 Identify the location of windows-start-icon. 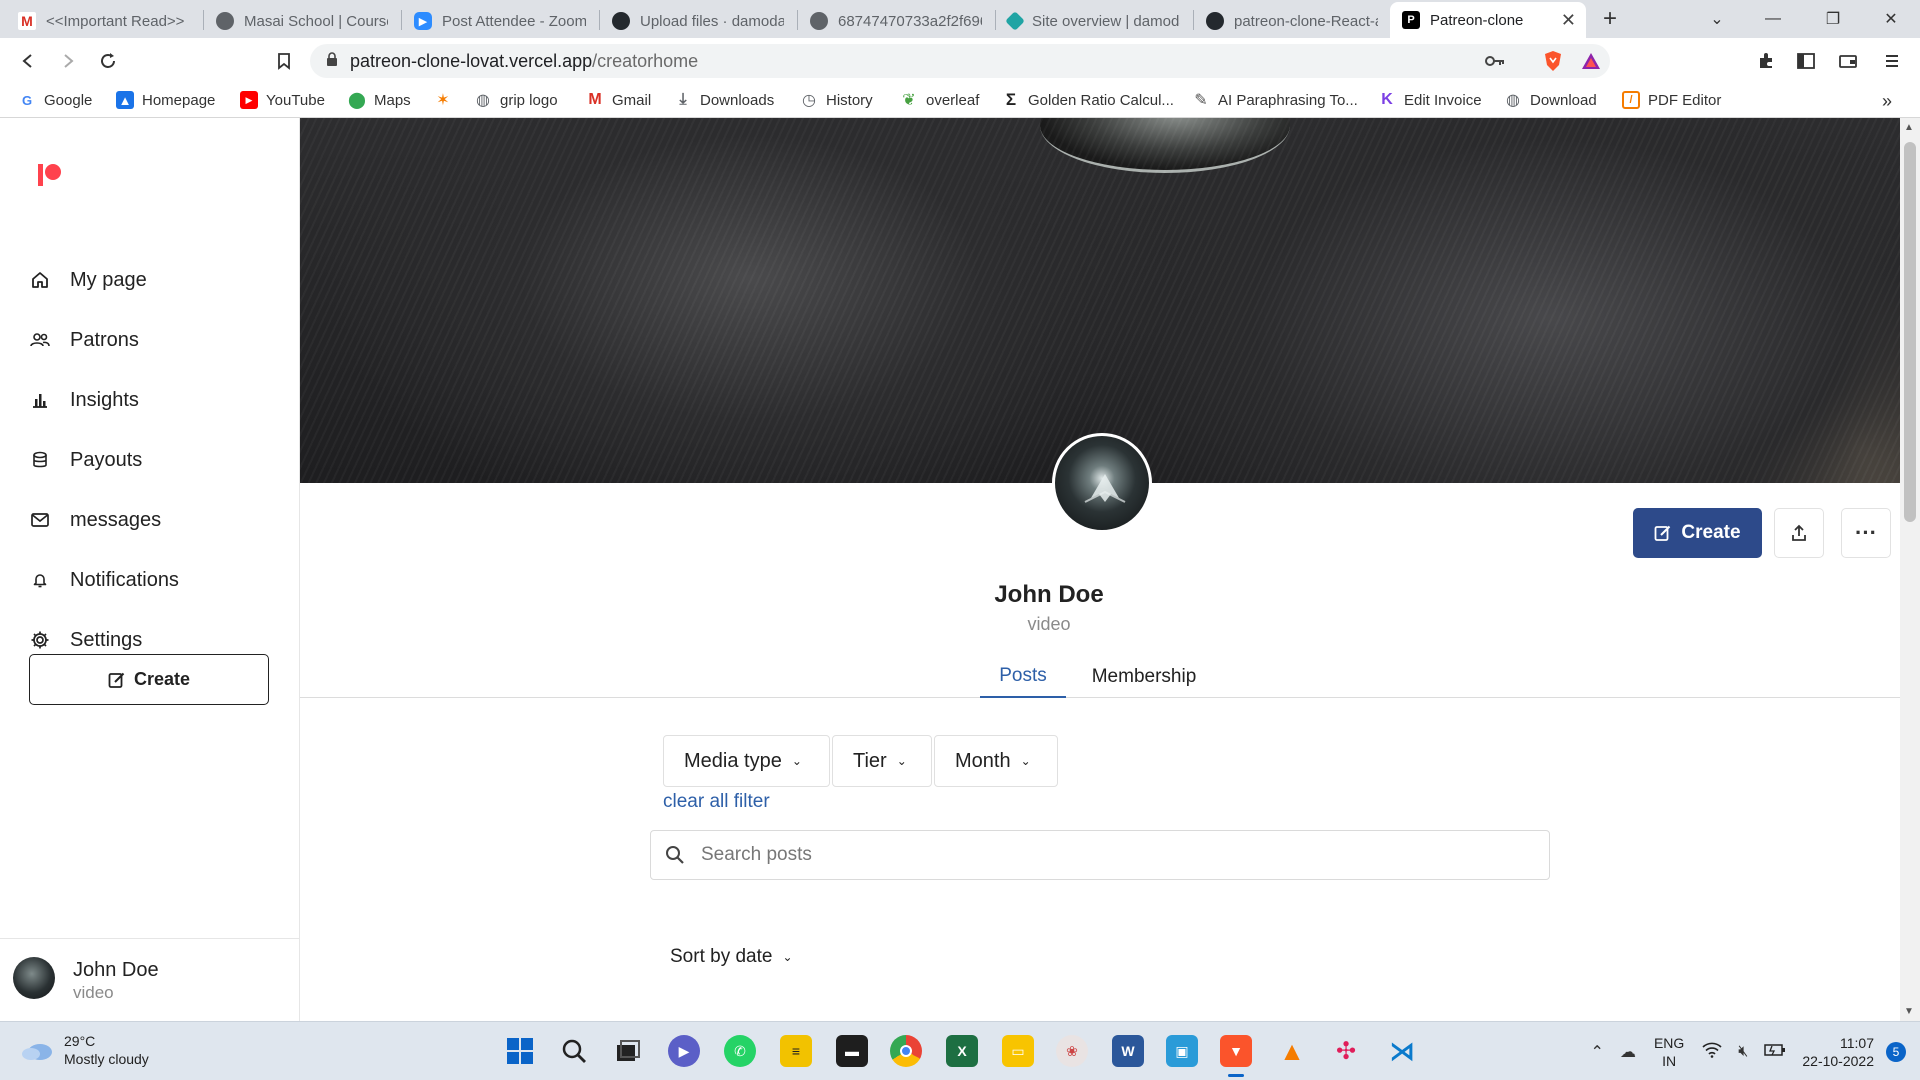
(520, 1051).